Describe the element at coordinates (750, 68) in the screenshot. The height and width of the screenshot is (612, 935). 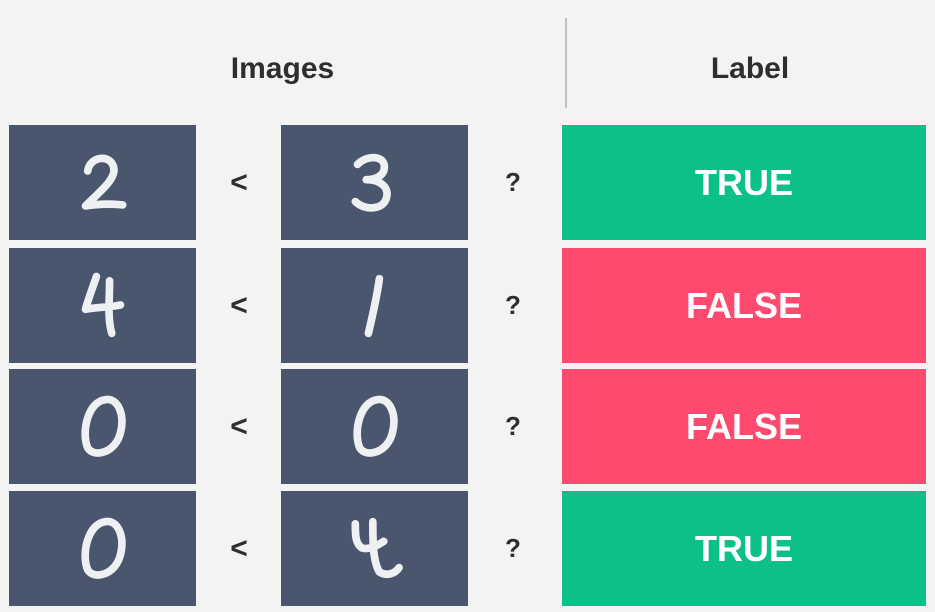
I see `label-column-header: Label` at that location.